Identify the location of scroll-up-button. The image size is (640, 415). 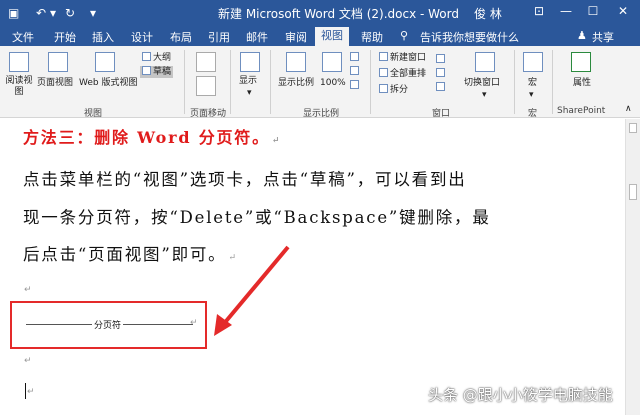
(633, 128).